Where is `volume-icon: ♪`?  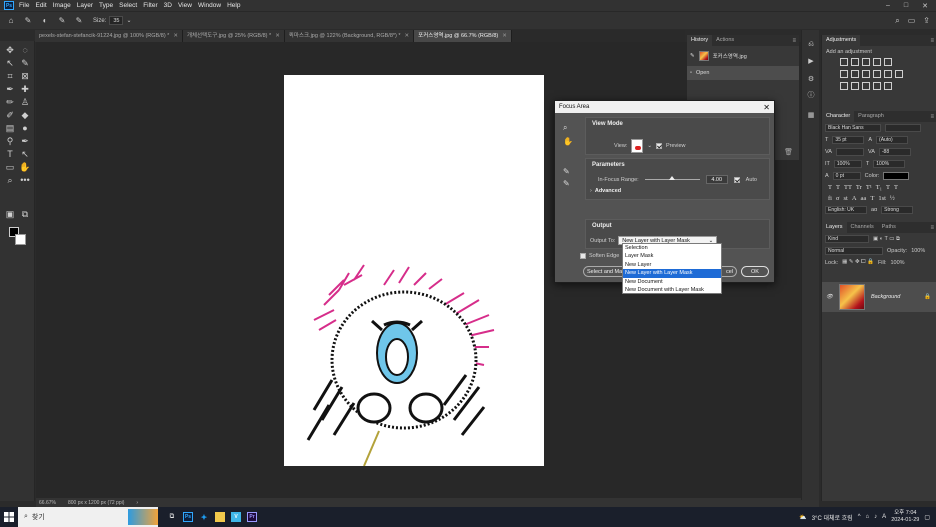
volume-icon: ♪ is located at coordinates (875, 517).